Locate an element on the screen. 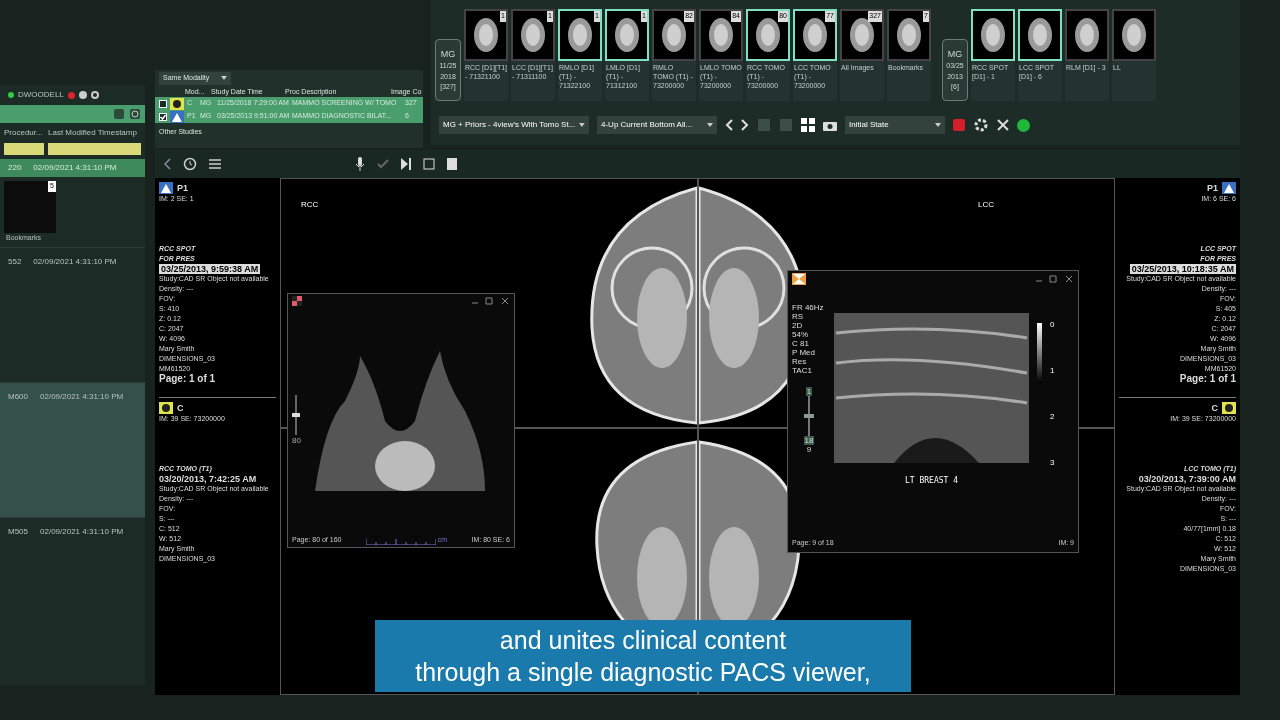  acquisition-date: 03/25/2013, 9:59:38 AM is located at coordinates (210, 269).